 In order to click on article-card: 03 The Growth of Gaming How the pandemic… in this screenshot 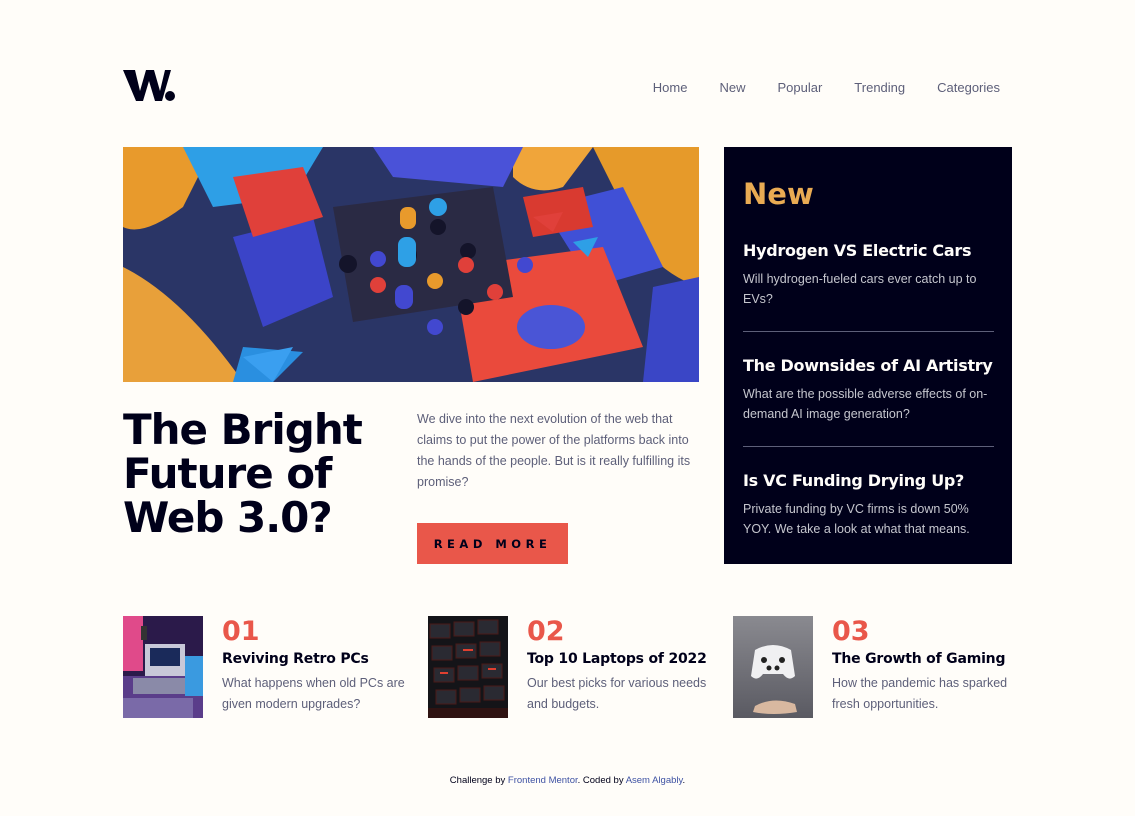, I will do `click(878, 667)`.